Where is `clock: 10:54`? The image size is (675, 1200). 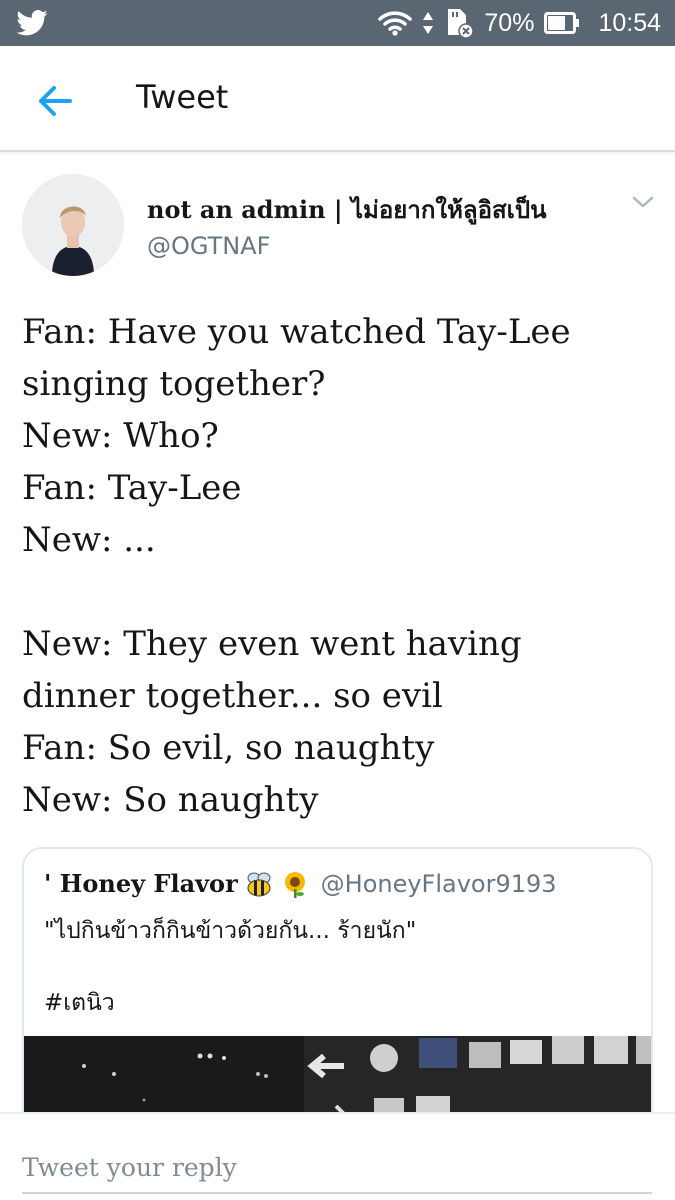
clock: 10:54 is located at coordinates (629, 22).